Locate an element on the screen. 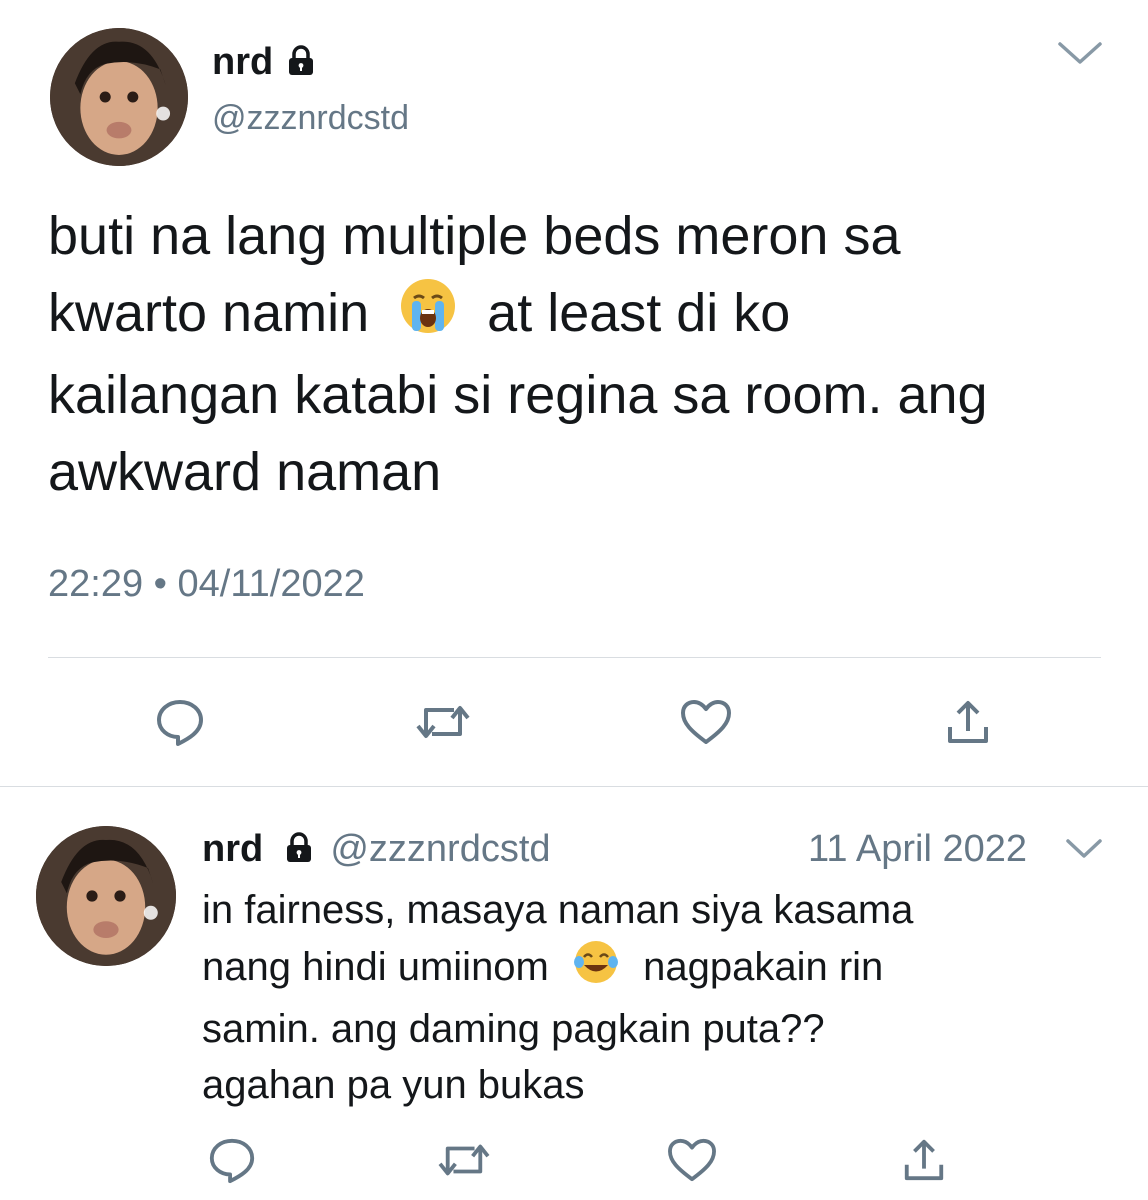 The image size is (1148, 1200). tweet-line-part: kwarto namin is located at coordinates (209, 313).